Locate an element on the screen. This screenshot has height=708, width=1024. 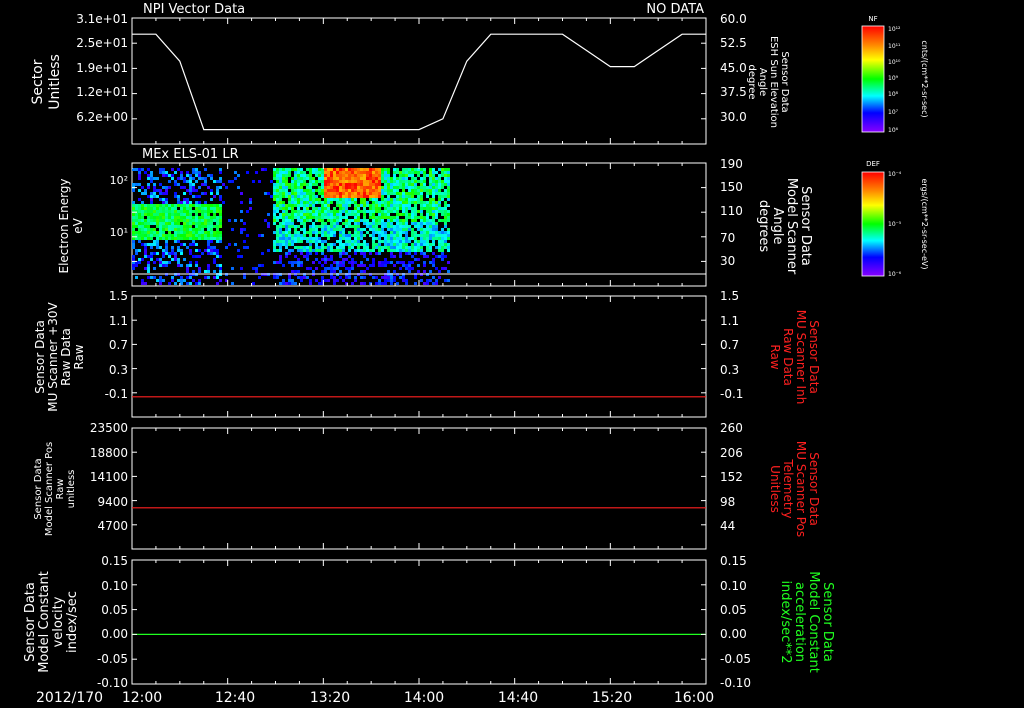
mu-raw-ylabel-left: Raw Data is located at coordinates (66, 357).